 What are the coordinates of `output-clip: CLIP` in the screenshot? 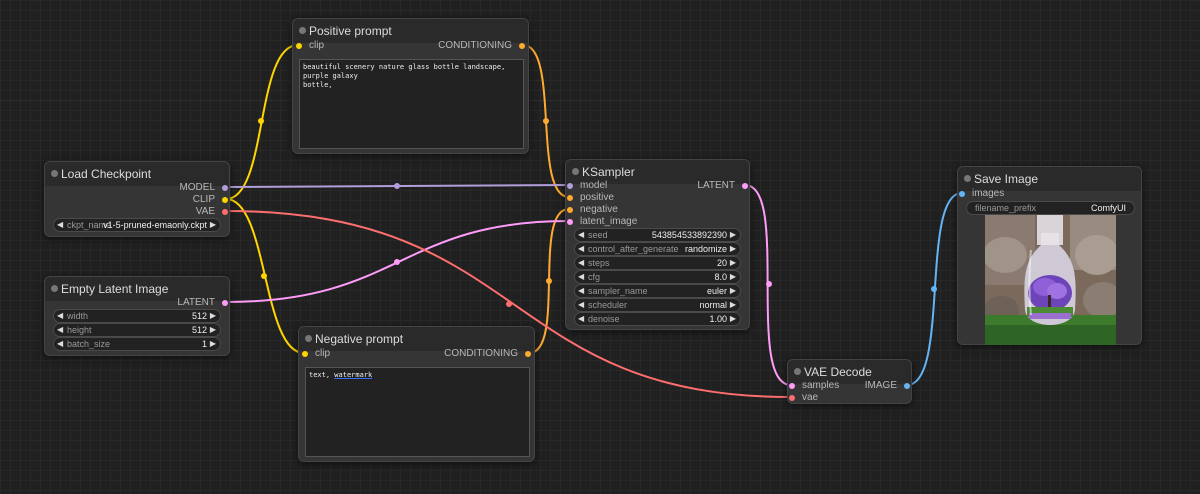 It's located at (210, 200).